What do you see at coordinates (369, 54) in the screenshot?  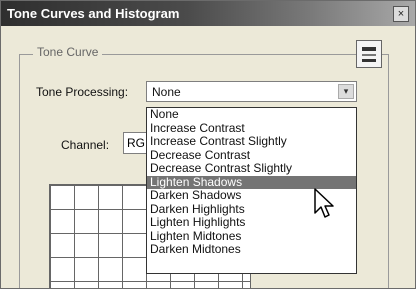 I see `save-curve-icon` at bounding box center [369, 54].